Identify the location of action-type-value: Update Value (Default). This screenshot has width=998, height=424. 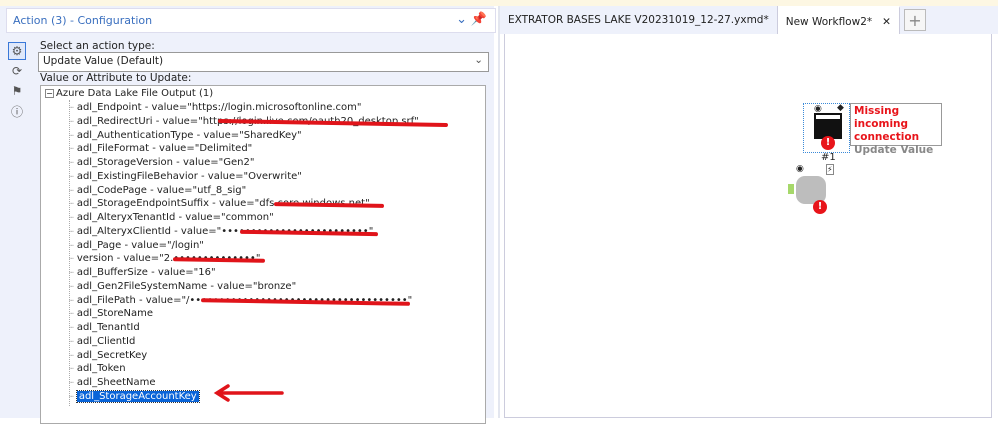
(103, 61).